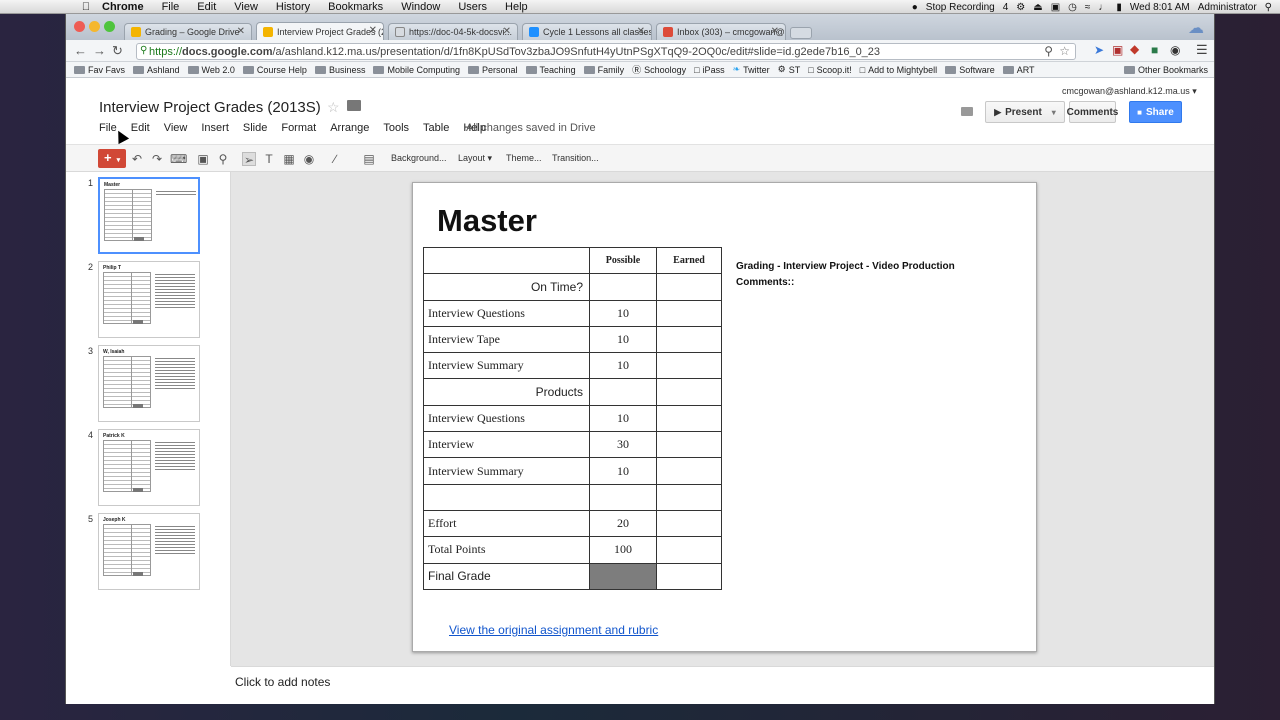 The width and height of the screenshot is (1280, 720). What do you see at coordinates (206, 7) in the screenshot?
I see `mac-menu-edit: Edit` at bounding box center [206, 7].